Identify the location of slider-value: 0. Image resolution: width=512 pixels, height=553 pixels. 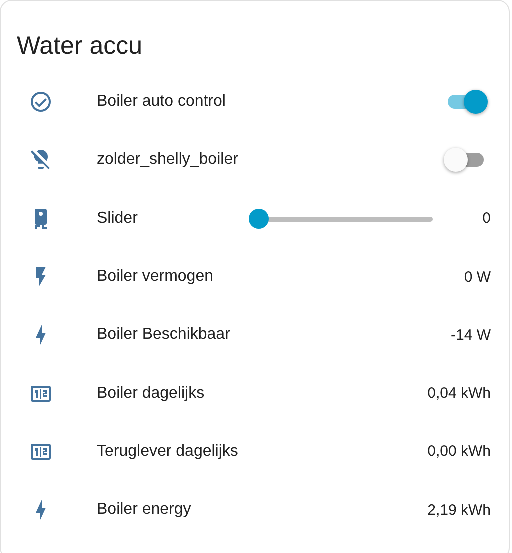
(486, 219).